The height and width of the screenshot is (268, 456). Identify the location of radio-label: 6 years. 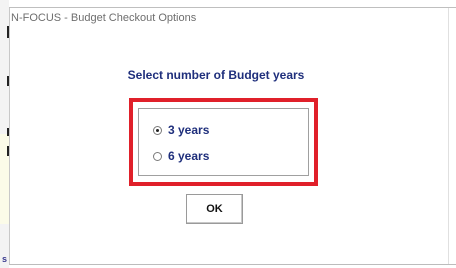
(189, 156).